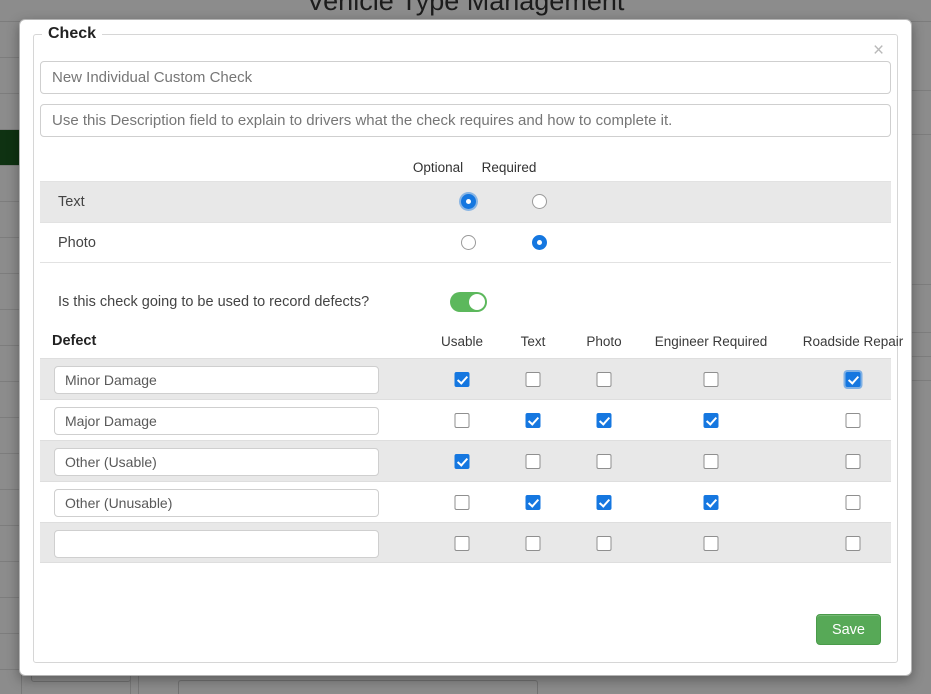 The image size is (931, 694). I want to click on check-modal-legend: Check, so click(72, 34).